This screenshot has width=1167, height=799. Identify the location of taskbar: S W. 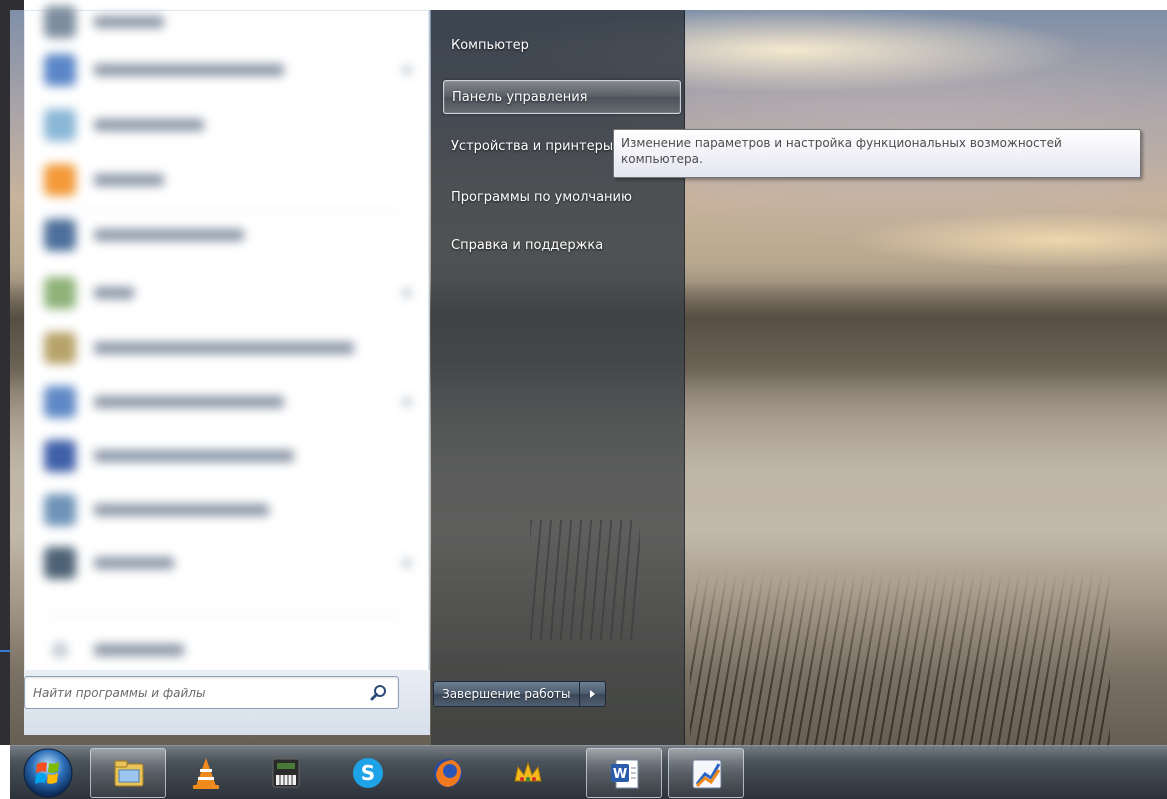
(588, 772).